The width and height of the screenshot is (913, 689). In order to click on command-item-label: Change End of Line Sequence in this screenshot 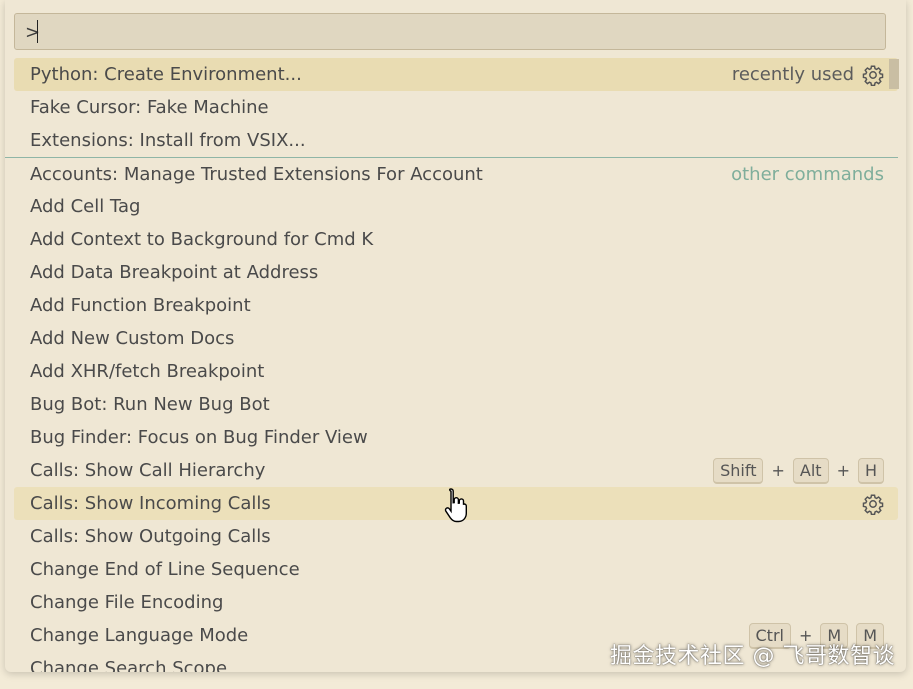, I will do `click(165, 569)`.